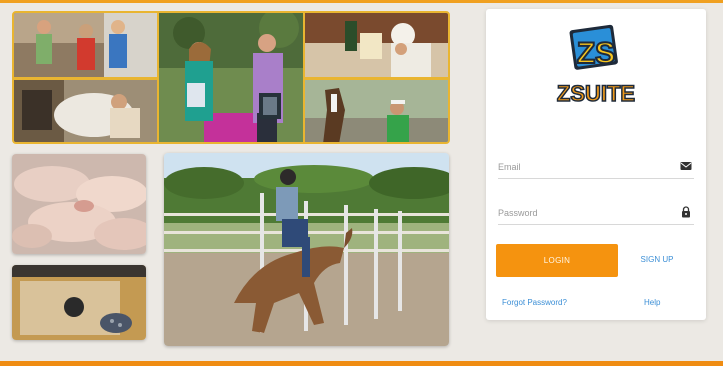 This screenshot has width=723, height=366. What do you see at coordinates (596, 53) in the screenshot?
I see `logo-mark: ZS` at bounding box center [596, 53].